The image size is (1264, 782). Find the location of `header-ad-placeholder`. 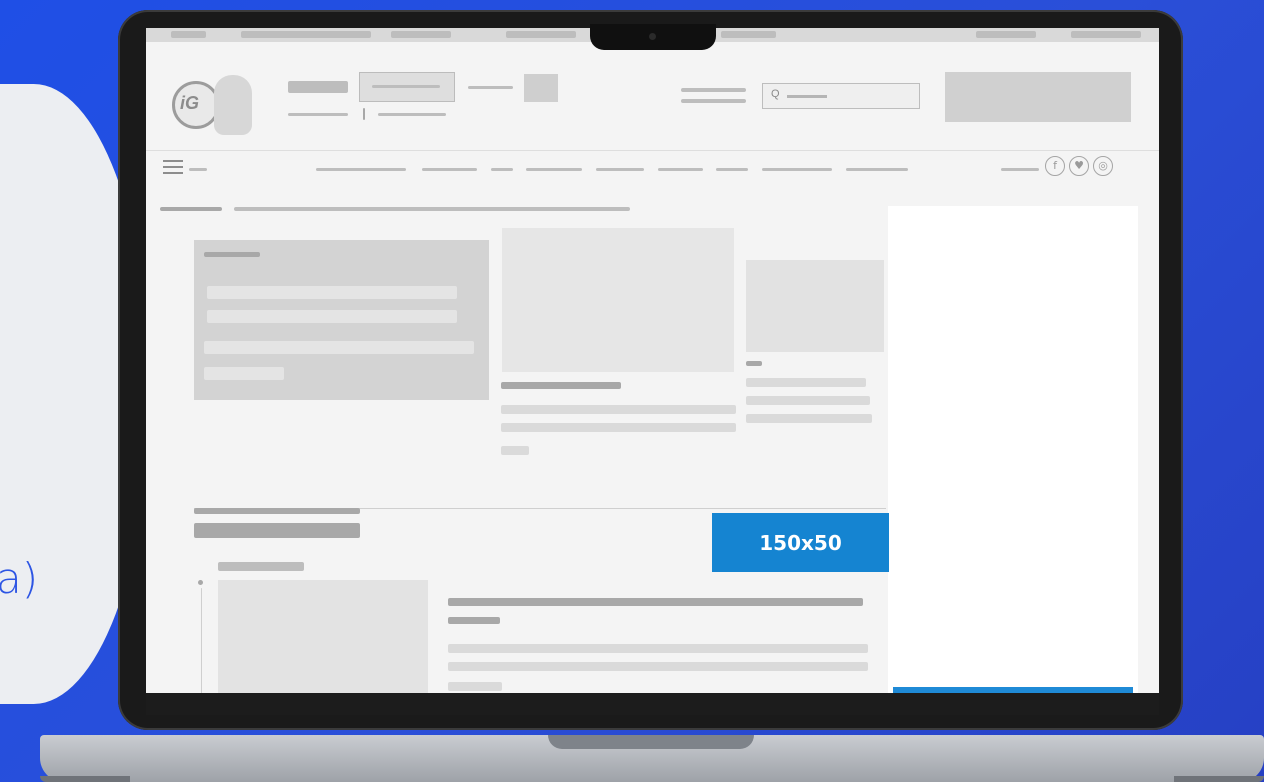

header-ad-placeholder is located at coordinates (1038, 97).